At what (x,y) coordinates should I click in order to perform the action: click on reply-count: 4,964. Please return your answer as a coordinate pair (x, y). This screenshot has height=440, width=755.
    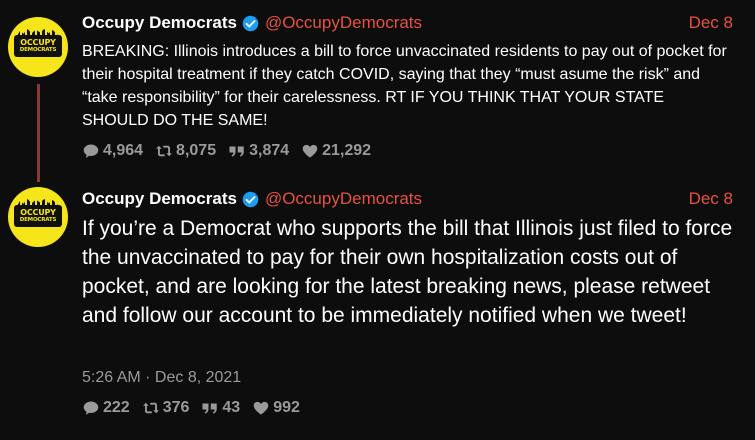
    Looking at the image, I should click on (123, 150).